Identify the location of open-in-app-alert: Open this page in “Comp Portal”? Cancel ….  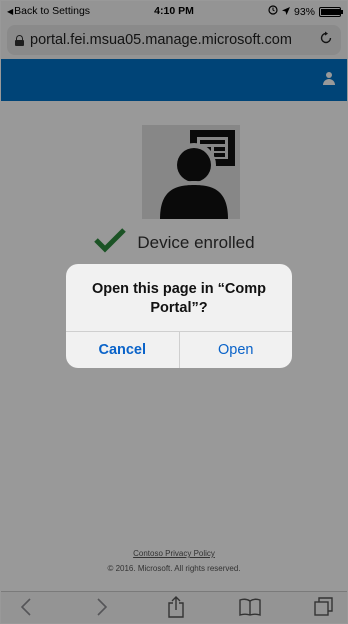
(179, 316).